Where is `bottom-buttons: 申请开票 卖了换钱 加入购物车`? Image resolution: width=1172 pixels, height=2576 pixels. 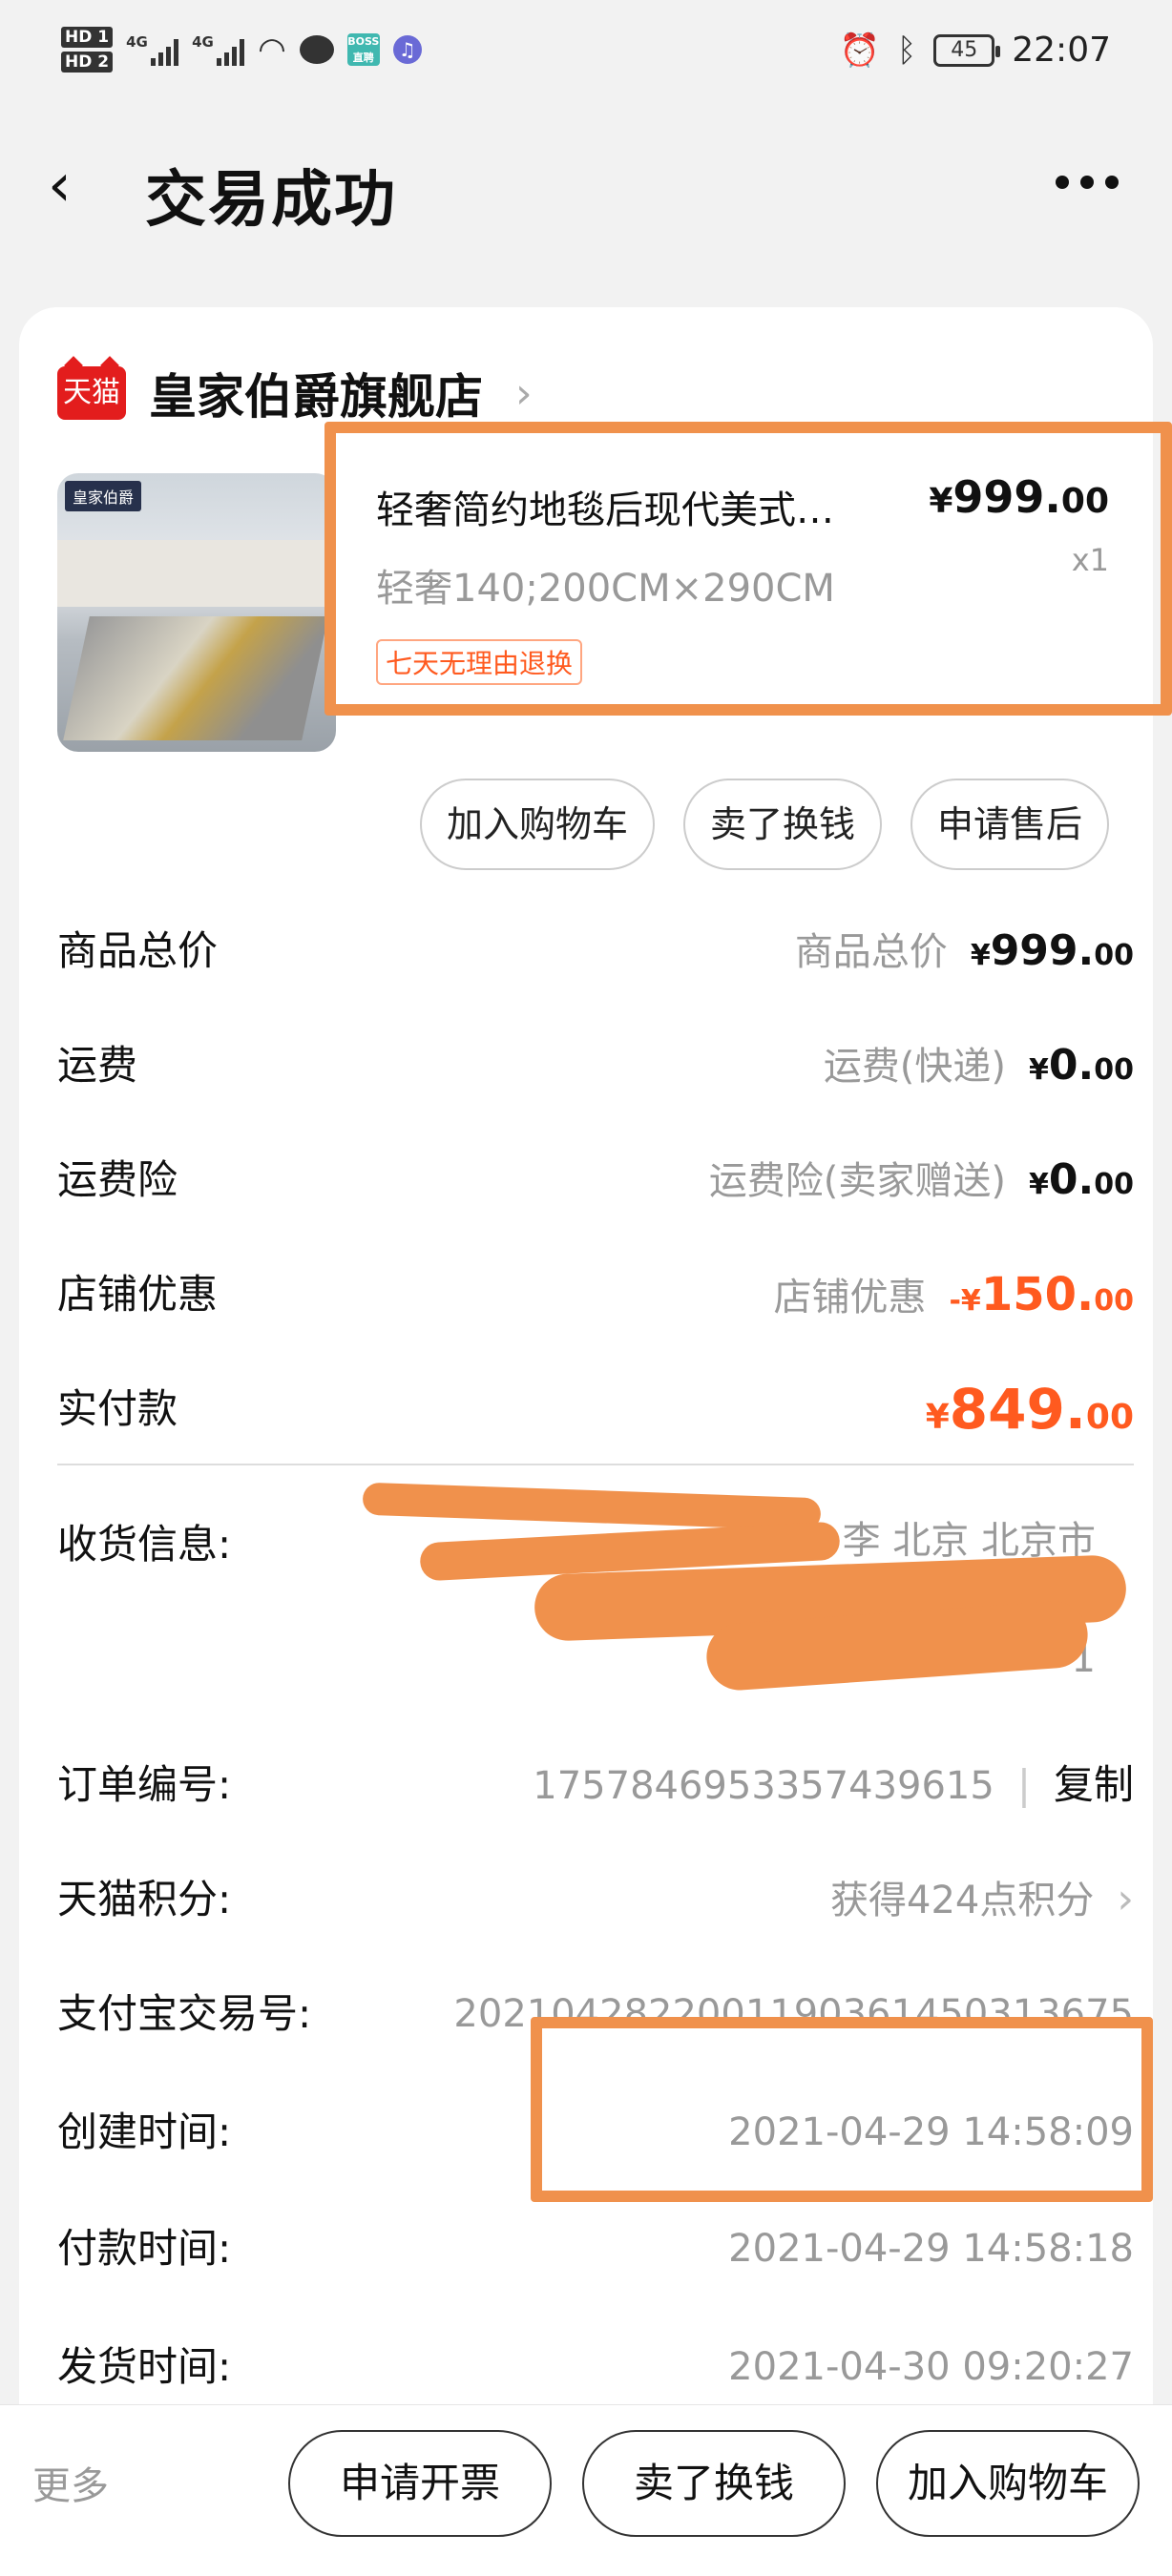
bottom-buttons: 申请开票 卖了换钱 加入购物车 is located at coordinates (714, 2483).